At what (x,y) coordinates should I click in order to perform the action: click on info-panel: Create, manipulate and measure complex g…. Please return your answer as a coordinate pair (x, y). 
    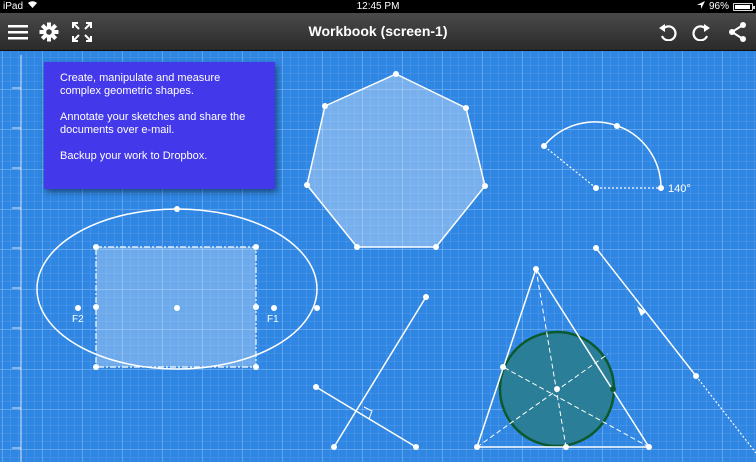
    Looking at the image, I should click on (159, 125).